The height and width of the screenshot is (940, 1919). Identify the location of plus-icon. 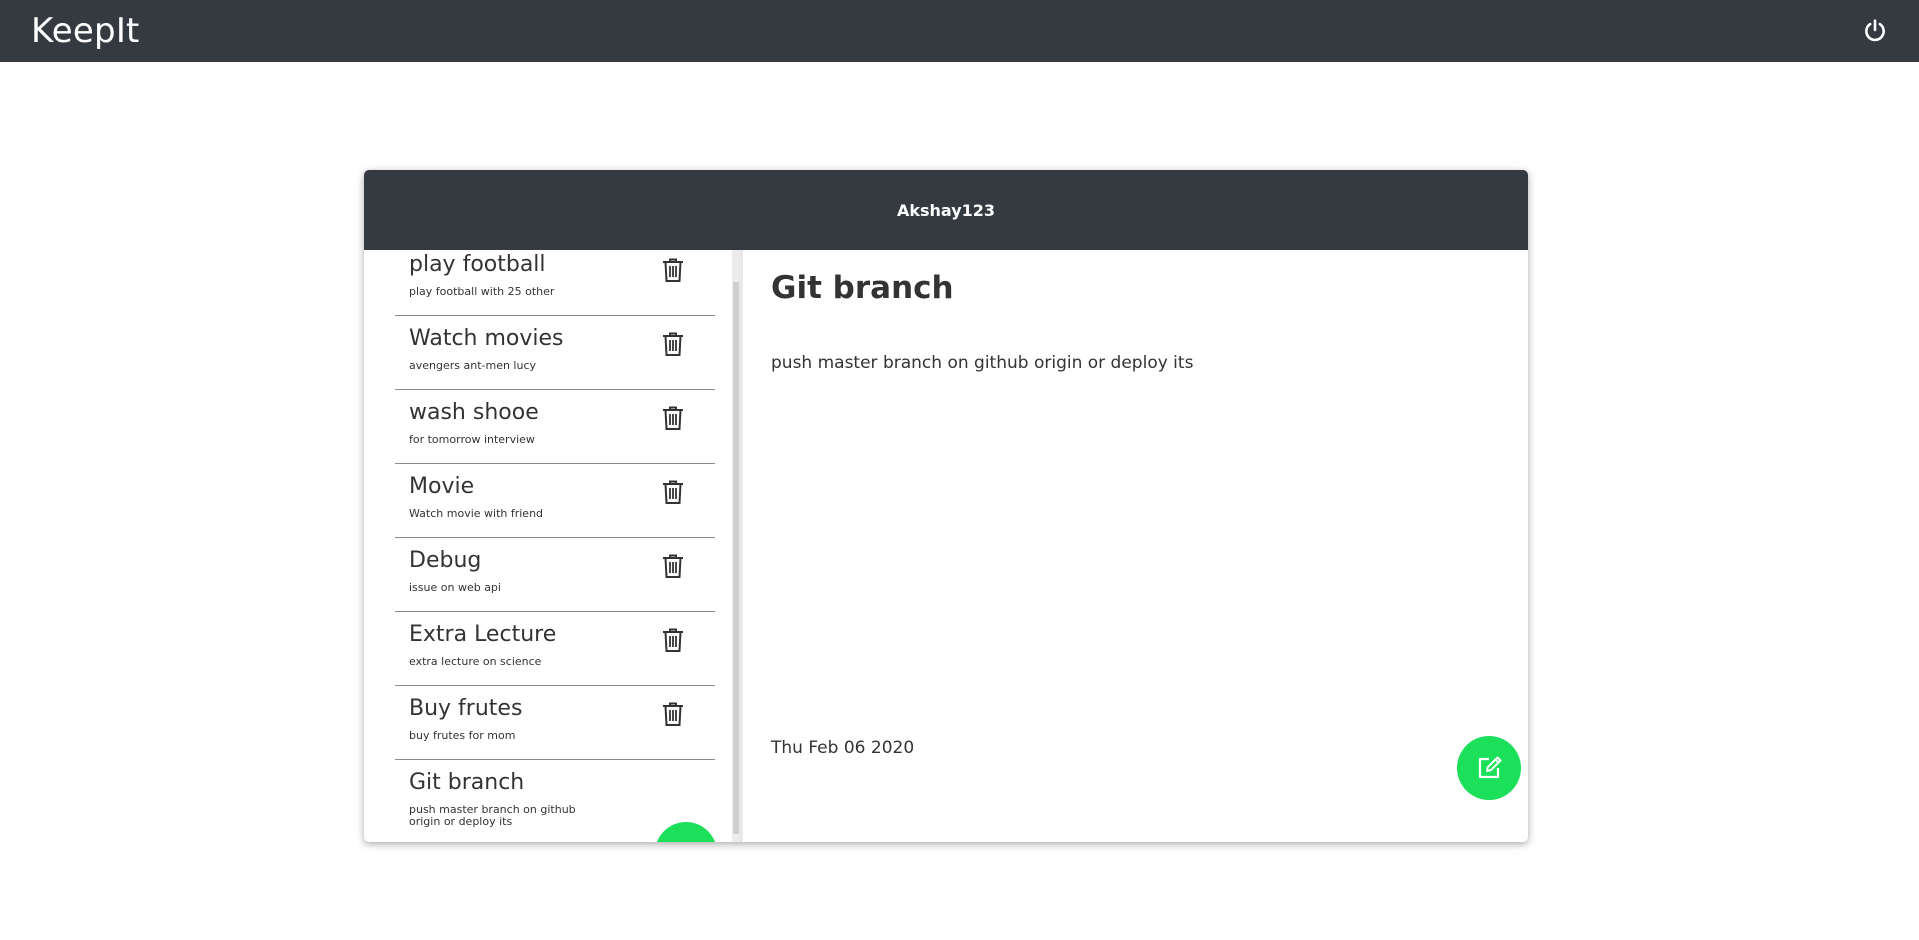
(686, 841).